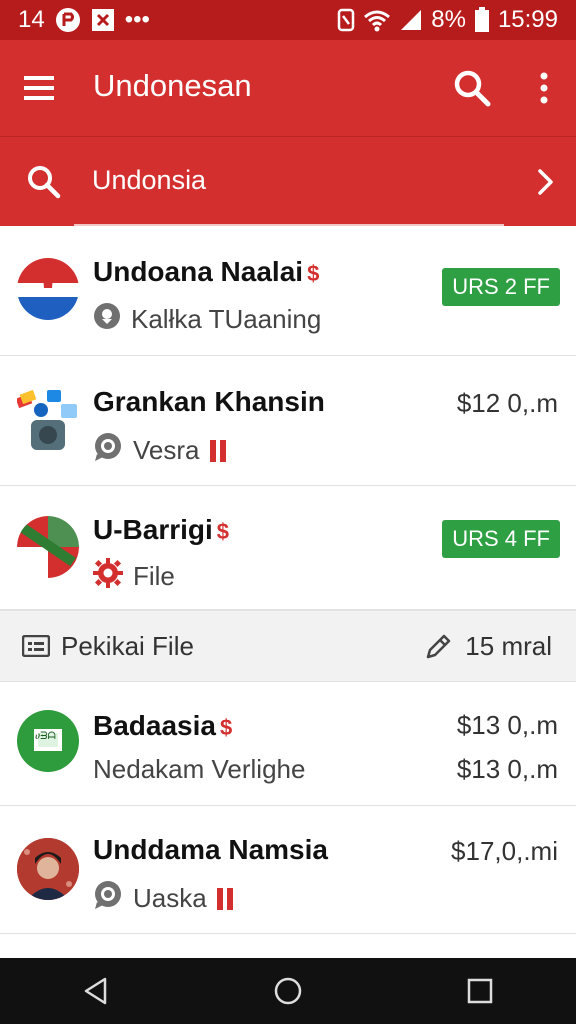 The image size is (576, 1024). What do you see at coordinates (480, 991) in the screenshot?
I see `recents-icon` at bounding box center [480, 991].